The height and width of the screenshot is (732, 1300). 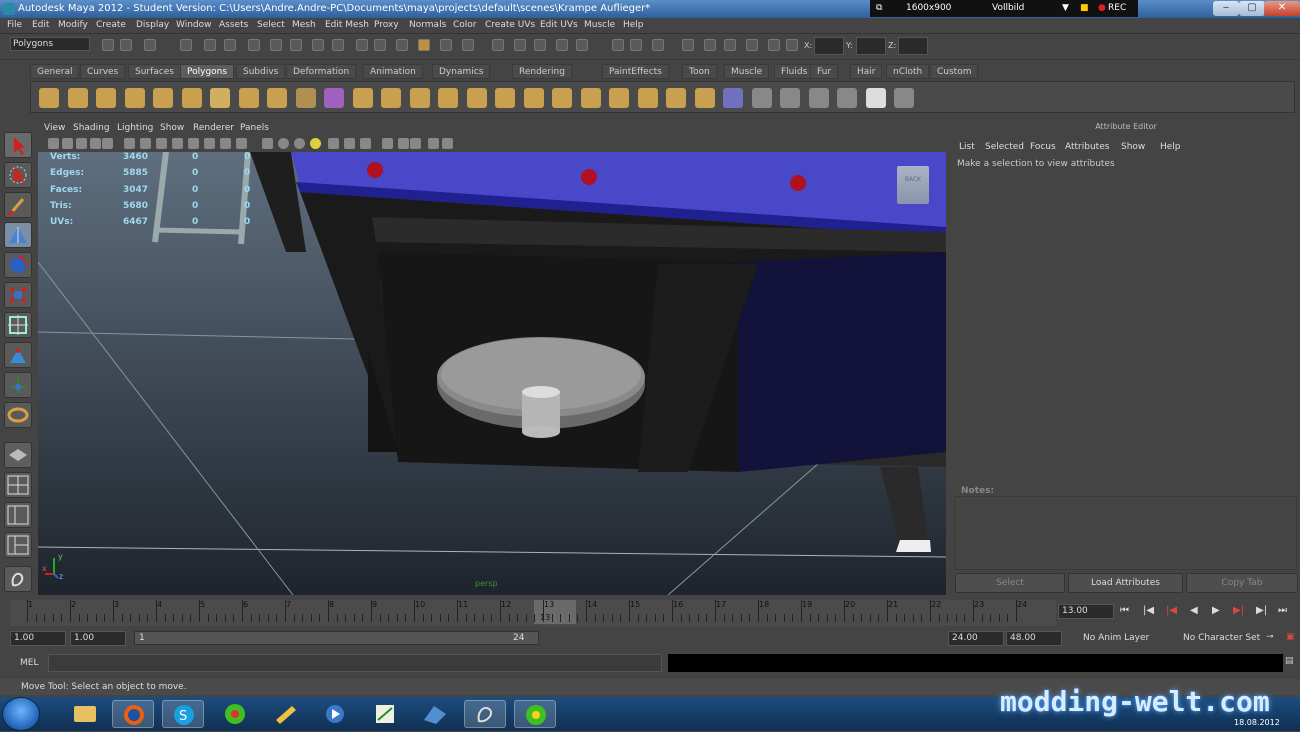 What do you see at coordinates (103, 71) in the screenshot?
I see `shelf-tab-curves: Curves` at bounding box center [103, 71].